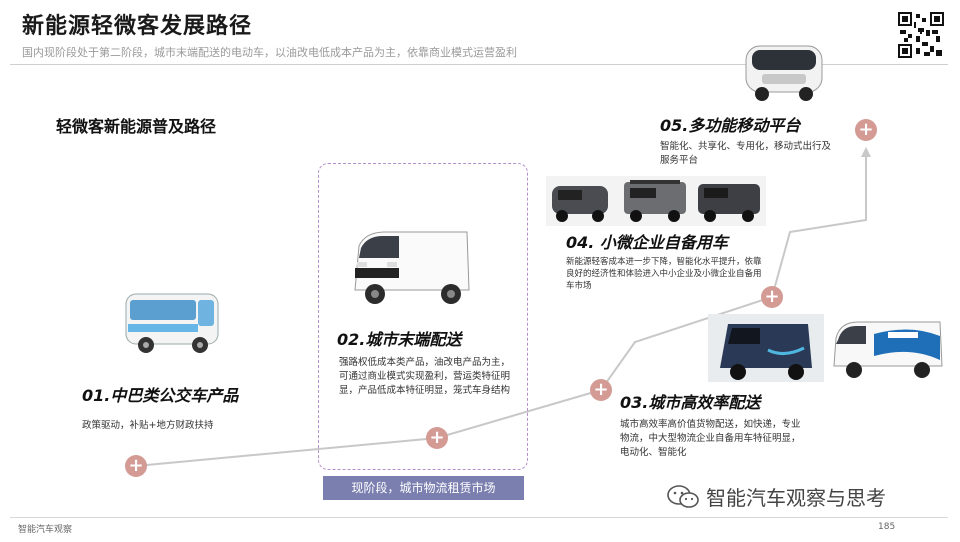 The height and width of the screenshot is (542, 960). Describe the element at coordinates (866, 130) in the screenshot. I see `stage-05-node: +` at that location.